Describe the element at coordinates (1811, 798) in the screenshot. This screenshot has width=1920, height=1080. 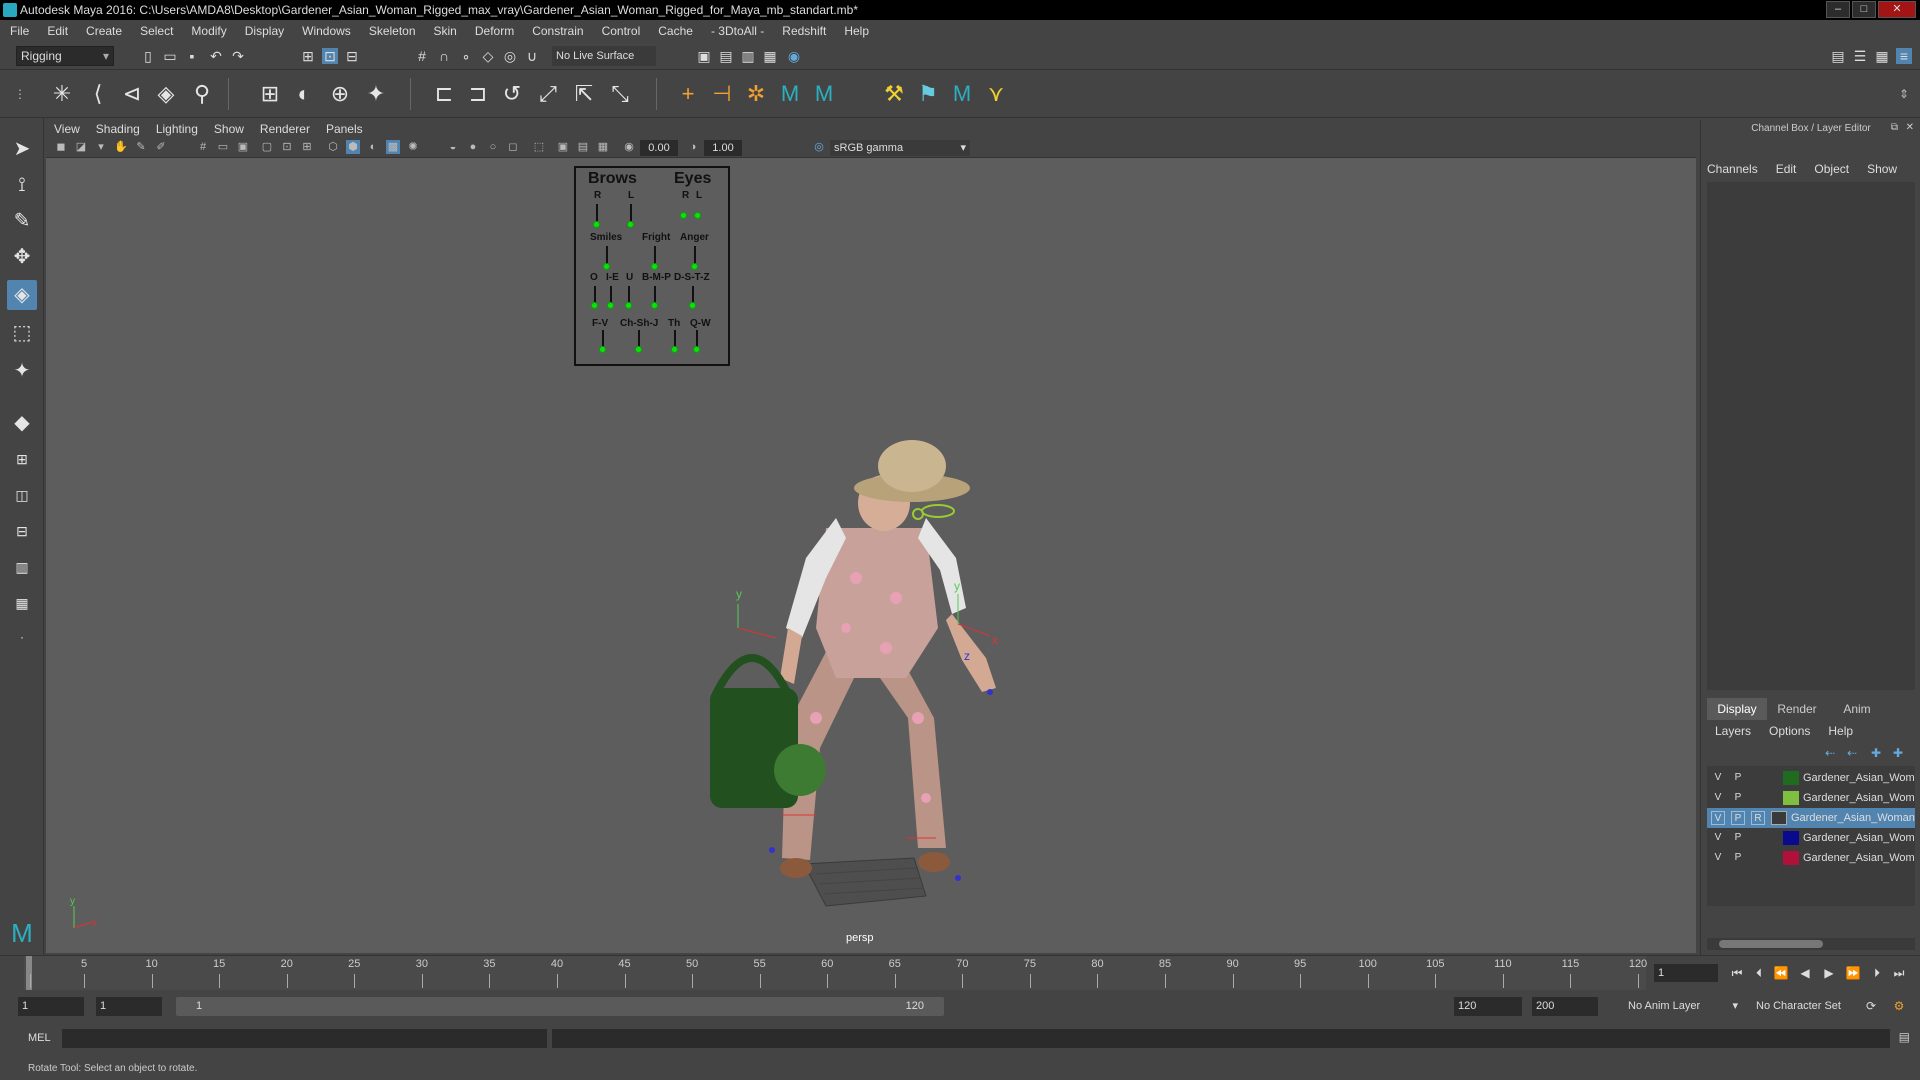
I see `layer-row: V P Gardener_Asian_Wom` at that location.